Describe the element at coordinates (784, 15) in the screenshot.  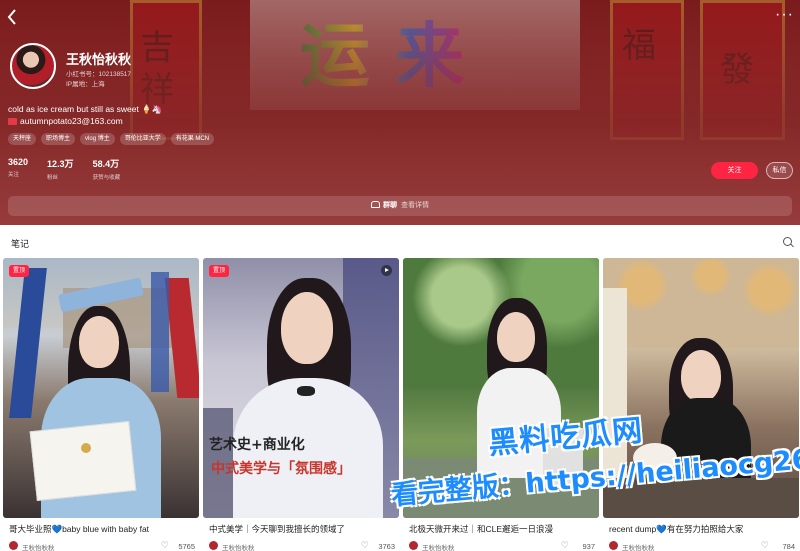
I see `more-options-button: ···` at that location.